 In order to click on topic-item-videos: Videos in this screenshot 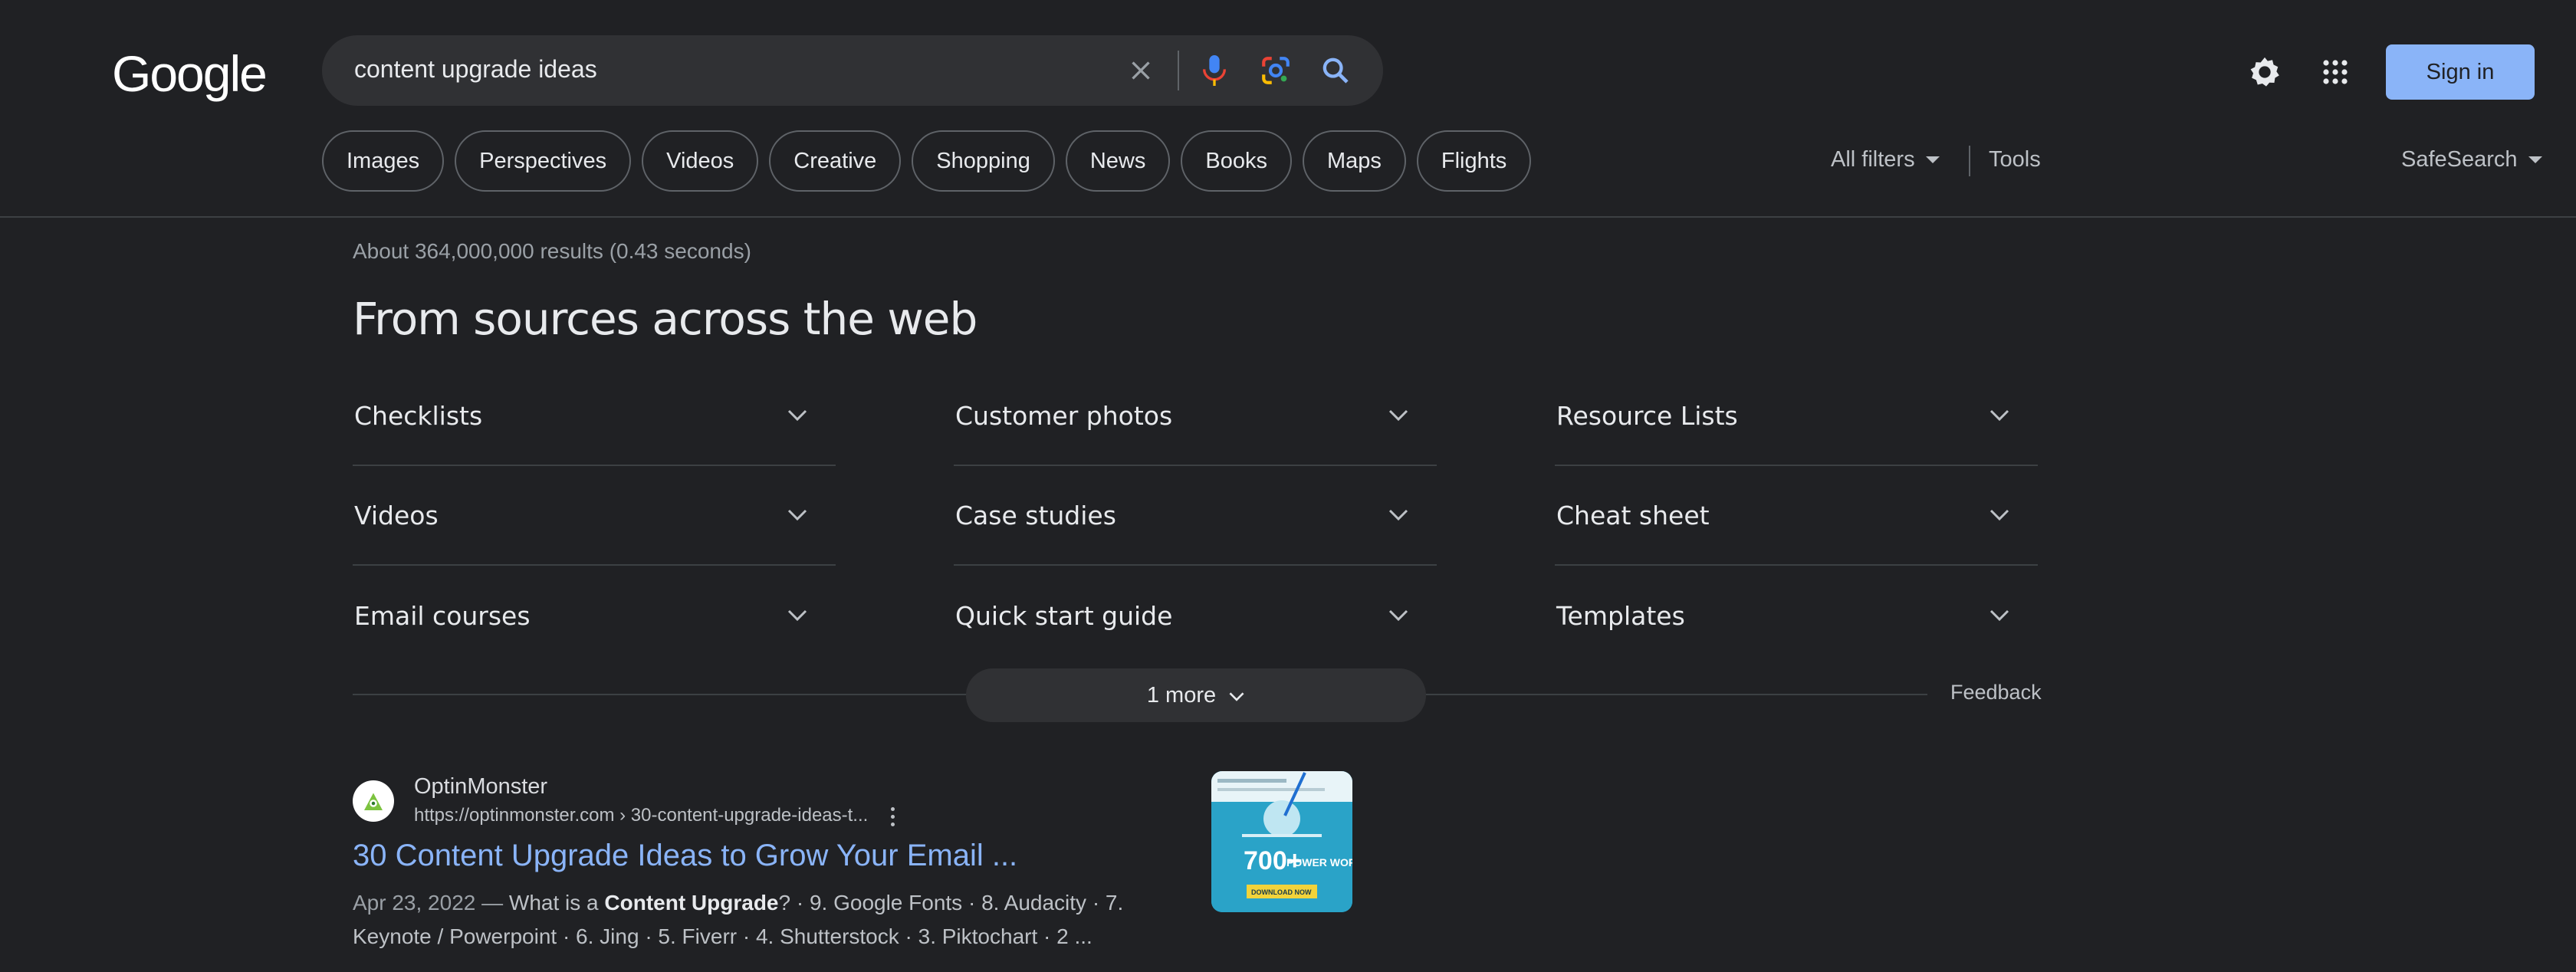, I will do `click(594, 516)`.